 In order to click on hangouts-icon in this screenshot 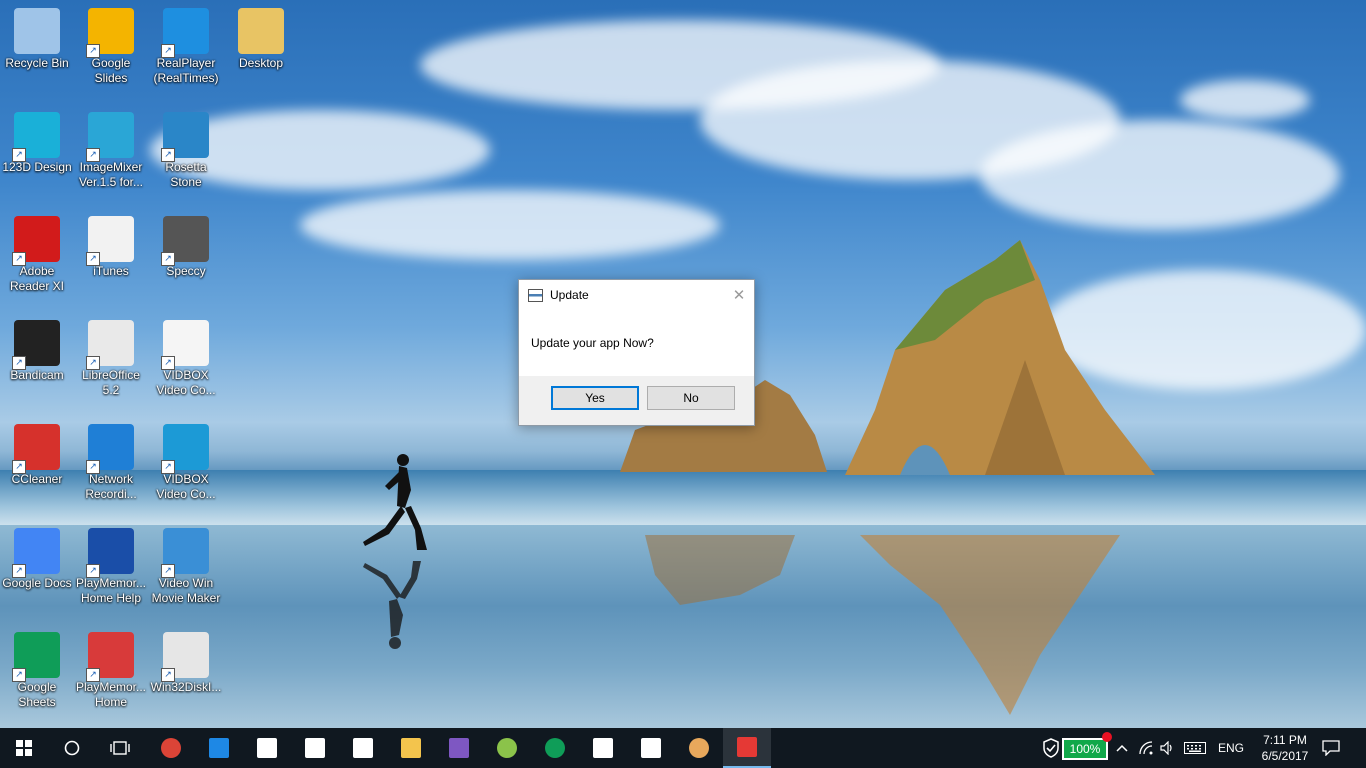, I will do `click(555, 748)`.